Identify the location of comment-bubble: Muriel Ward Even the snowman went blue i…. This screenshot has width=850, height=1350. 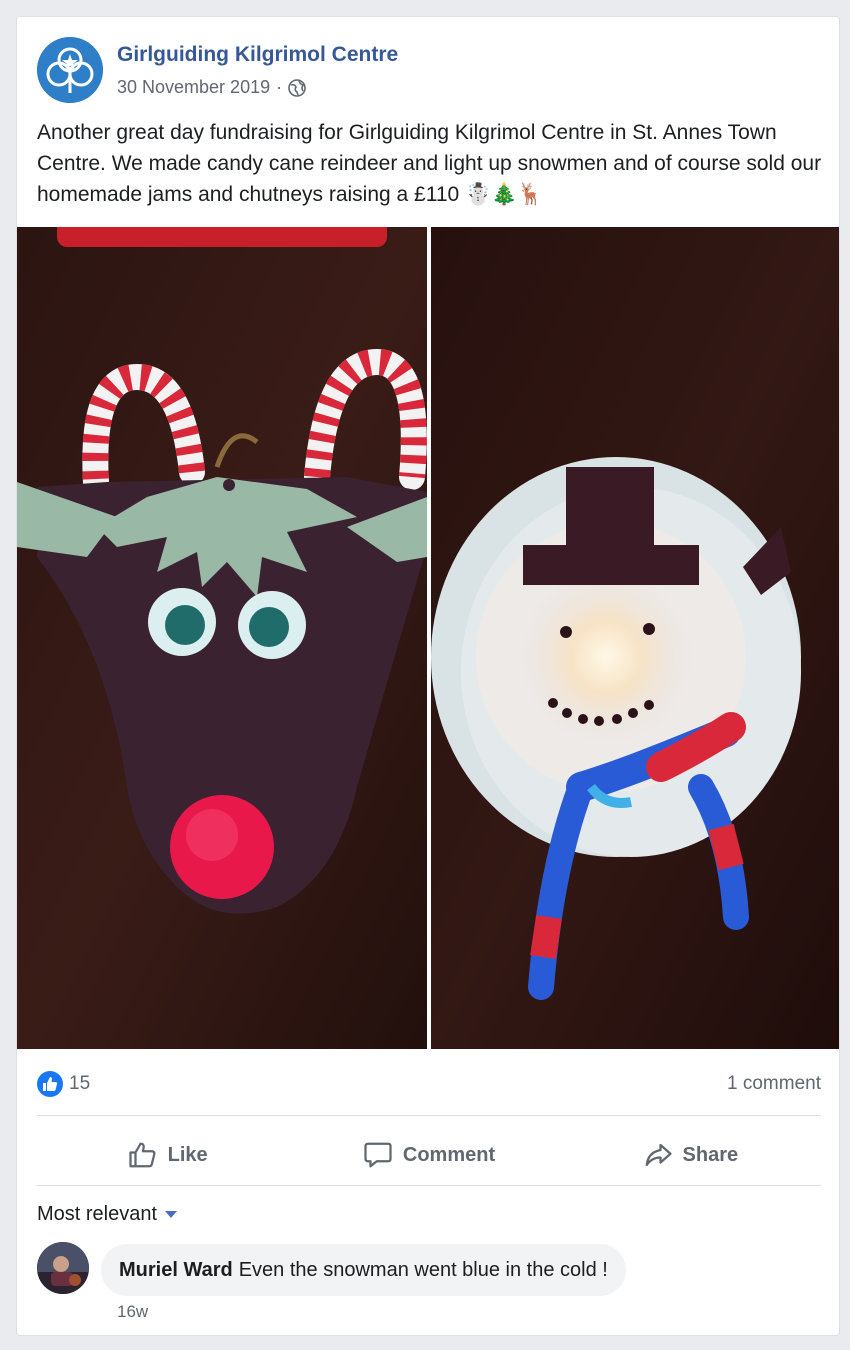
(363, 1270).